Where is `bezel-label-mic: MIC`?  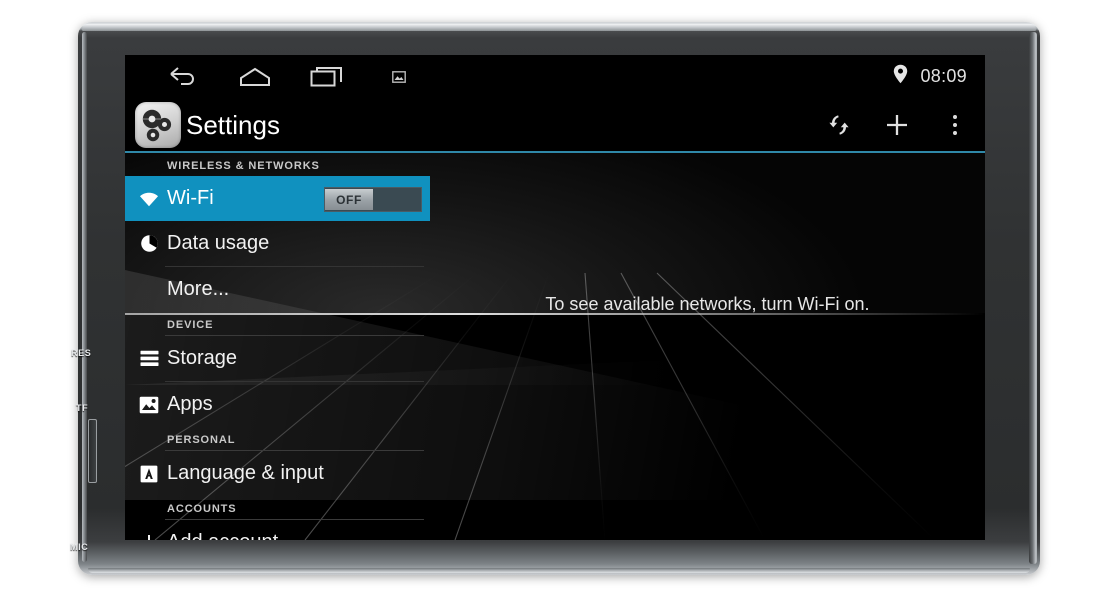 bezel-label-mic: MIC is located at coordinates (79, 547).